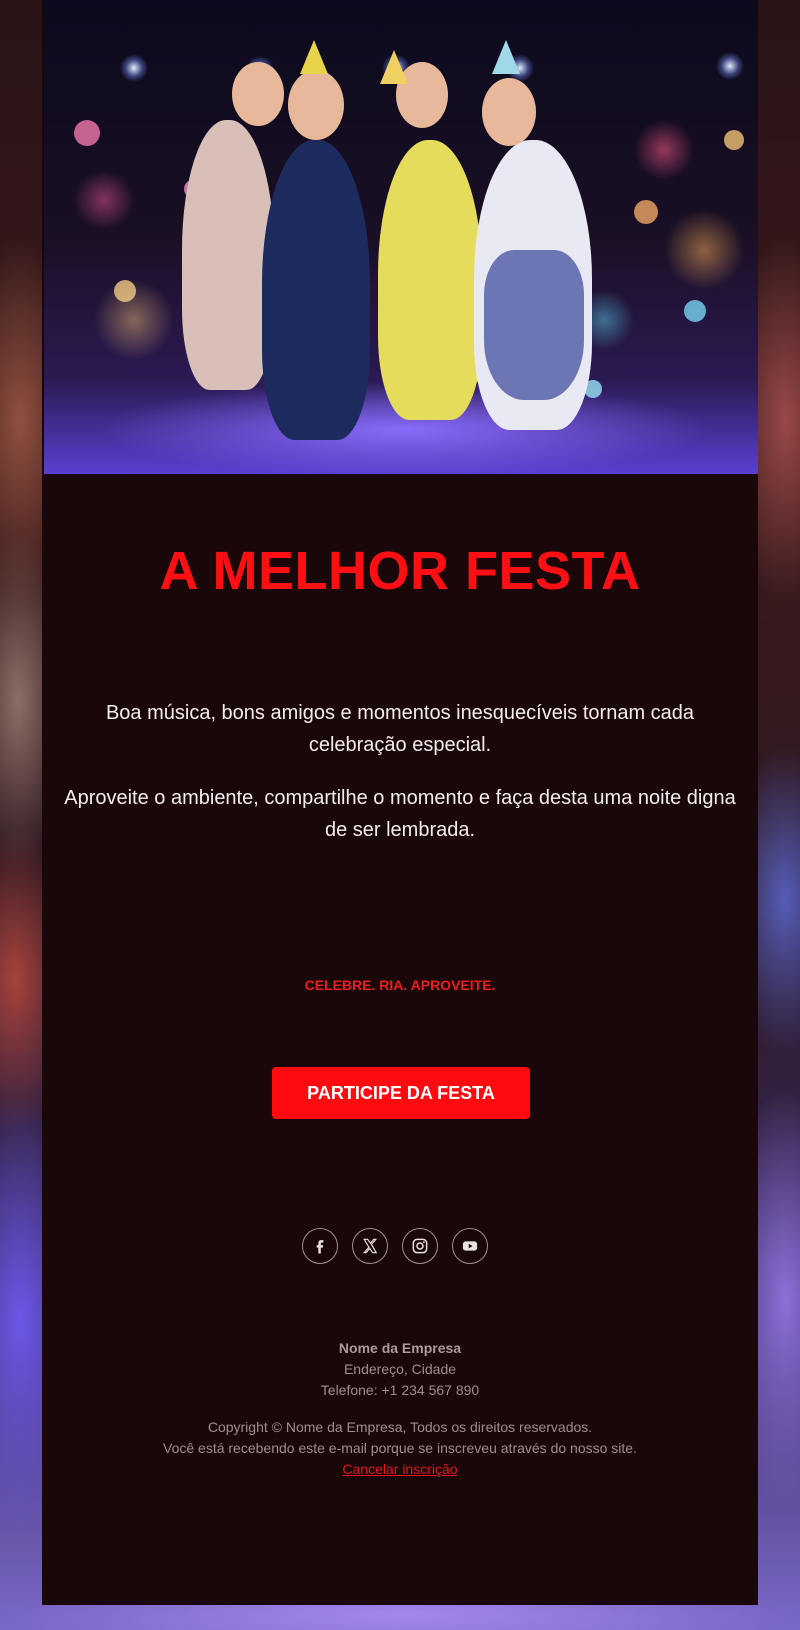 The width and height of the screenshot is (800, 1630). What do you see at coordinates (400, 985) in the screenshot?
I see `tagline: CELEBRE. RIA. APROVEITE.` at bounding box center [400, 985].